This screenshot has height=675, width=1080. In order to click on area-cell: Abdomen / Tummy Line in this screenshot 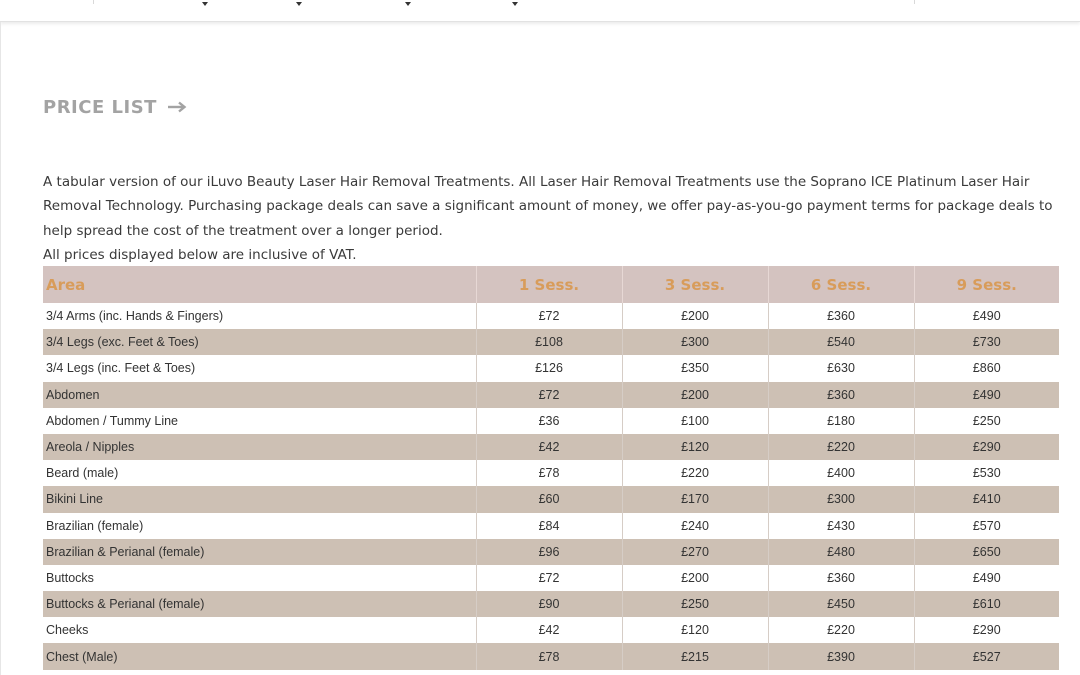, I will do `click(259, 420)`.